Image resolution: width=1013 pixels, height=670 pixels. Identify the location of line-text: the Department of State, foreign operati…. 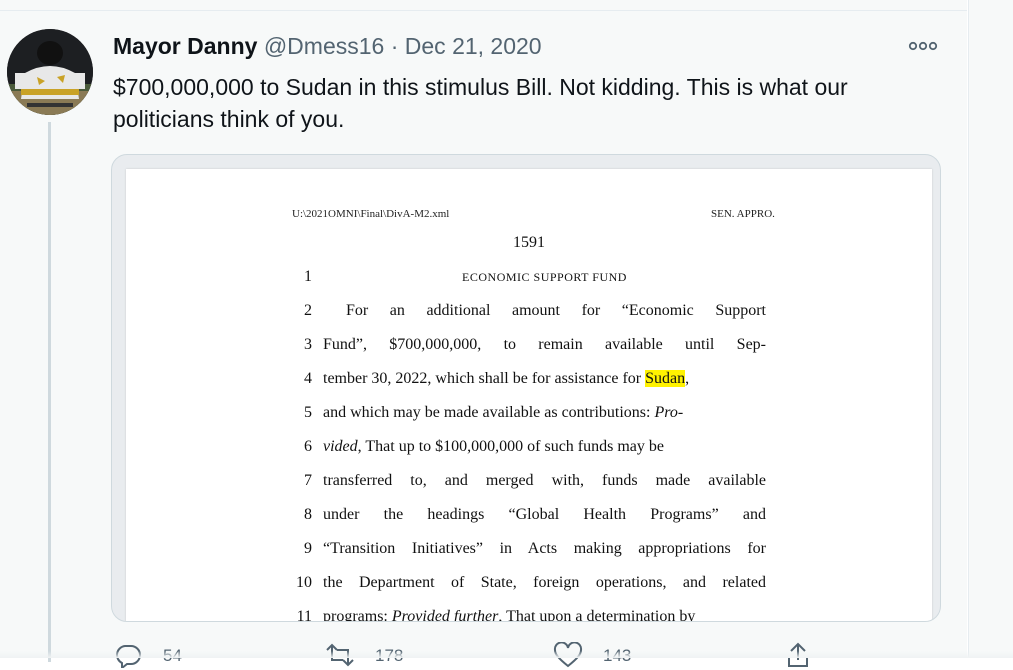
(544, 582).